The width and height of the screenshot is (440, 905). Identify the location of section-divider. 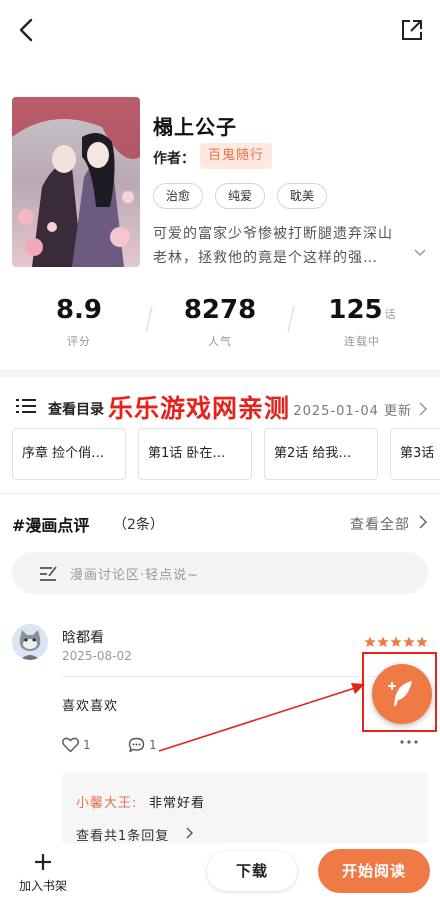
(220, 373).